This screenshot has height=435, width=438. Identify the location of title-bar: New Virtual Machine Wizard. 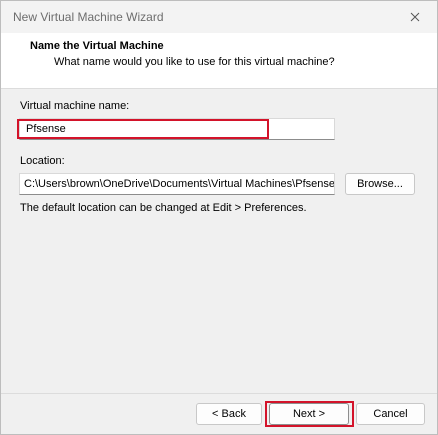
(219, 17).